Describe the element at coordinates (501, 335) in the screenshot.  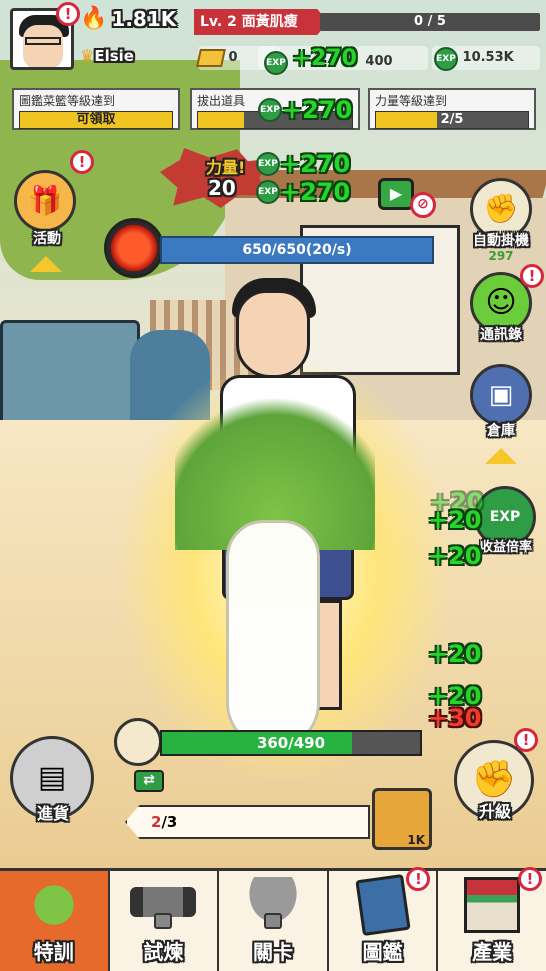
I see `contacts-label: 通訊錄` at that location.